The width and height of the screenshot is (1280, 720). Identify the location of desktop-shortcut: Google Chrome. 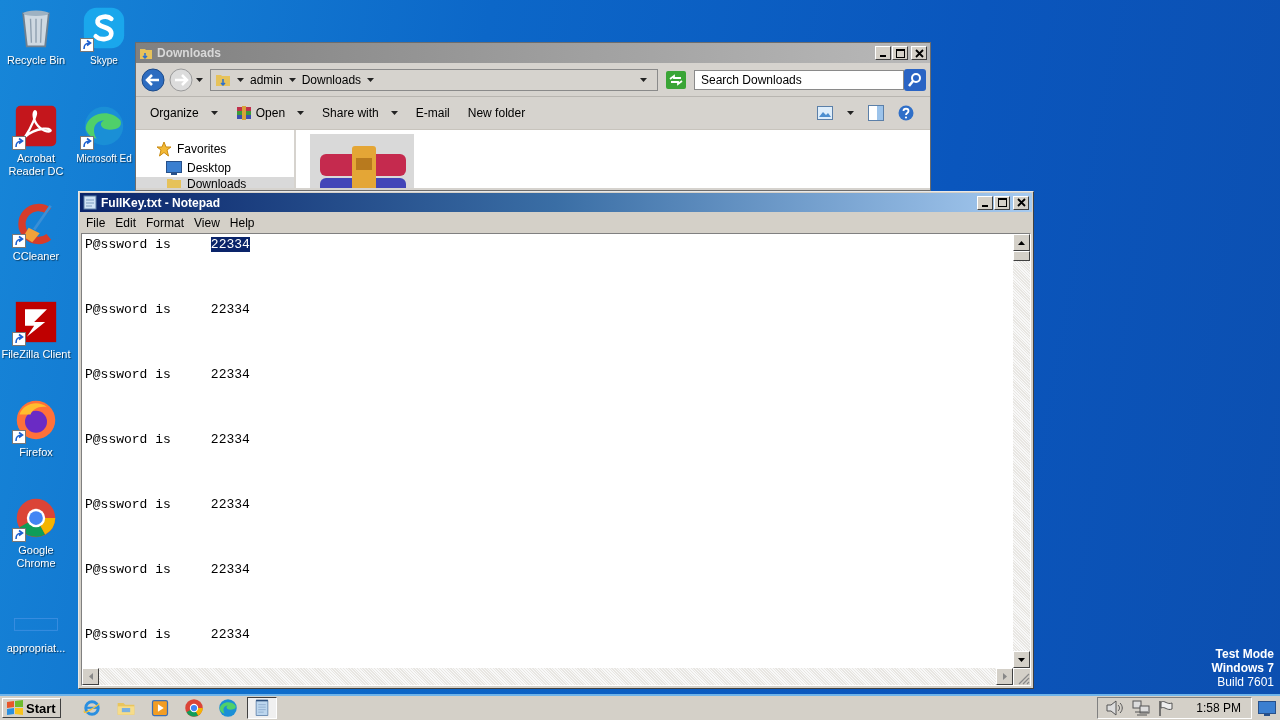
(36, 545).